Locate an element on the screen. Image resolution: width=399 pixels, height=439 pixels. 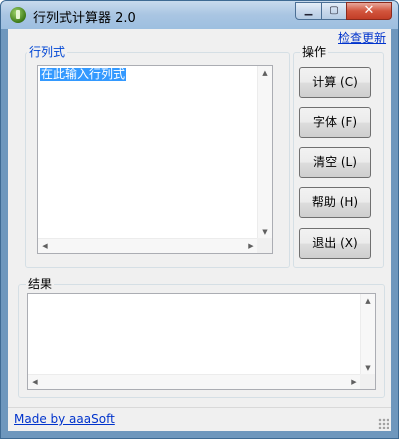
title-bar: 行列式计算器 2.0 ▁ ▢ ✕ is located at coordinates (199, 15).